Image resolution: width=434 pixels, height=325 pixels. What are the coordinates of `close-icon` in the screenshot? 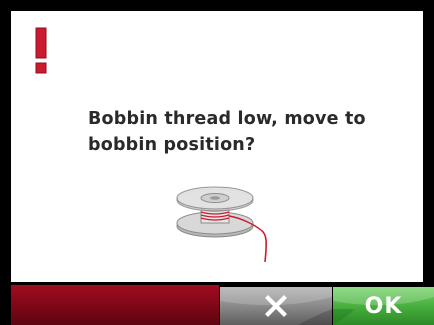 It's located at (276, 306).